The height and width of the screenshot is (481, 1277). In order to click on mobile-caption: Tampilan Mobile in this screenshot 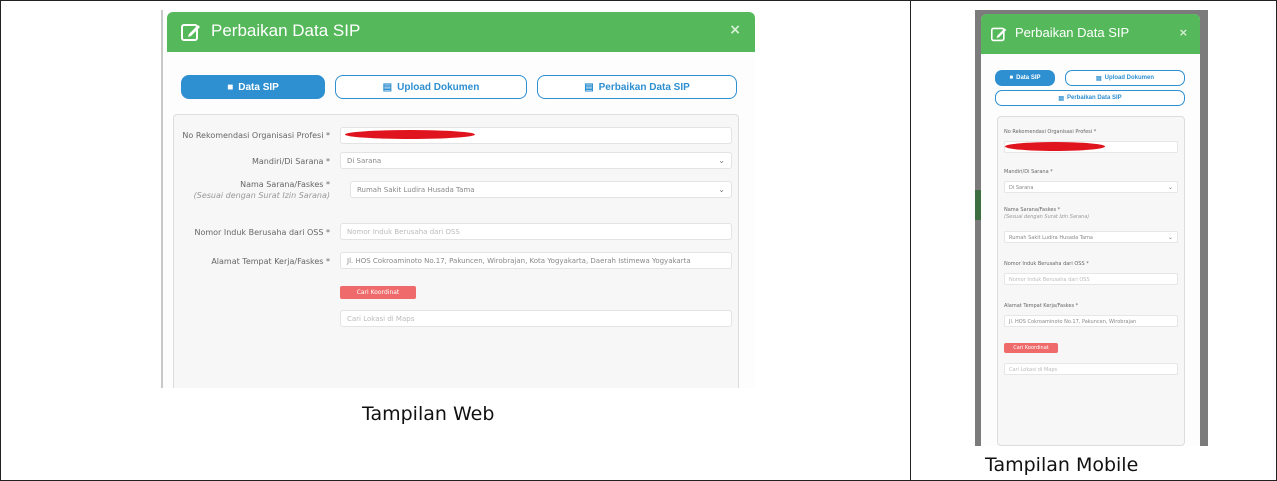, I will do `click(1062, 465)`.